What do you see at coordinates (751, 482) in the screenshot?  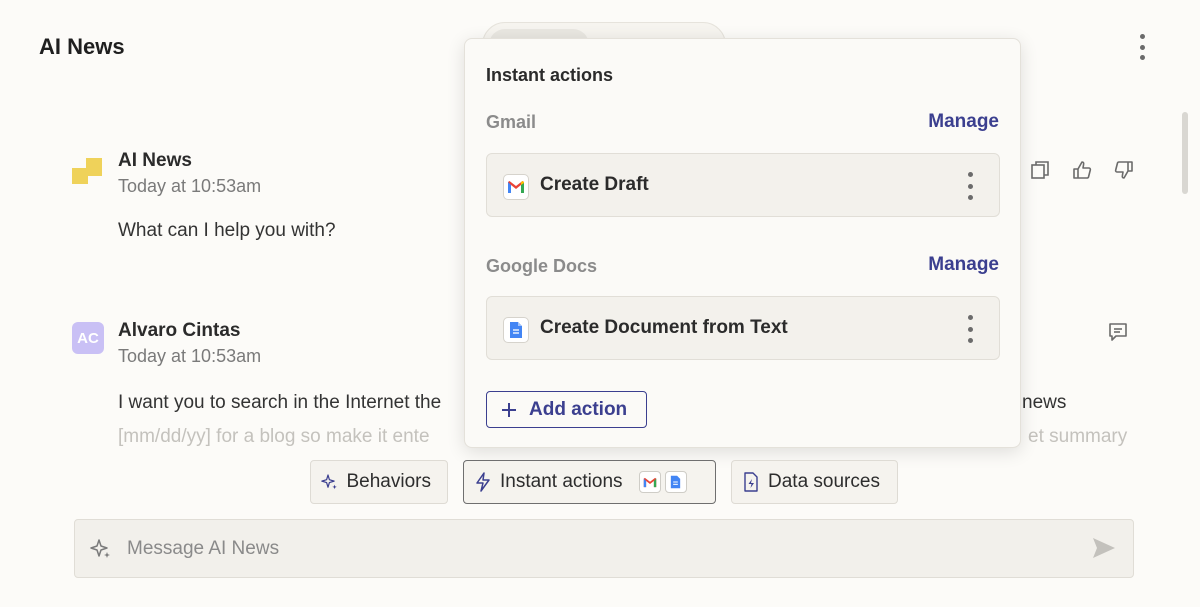 I see `document-lightning-icon` at bounding box center [751, 482].